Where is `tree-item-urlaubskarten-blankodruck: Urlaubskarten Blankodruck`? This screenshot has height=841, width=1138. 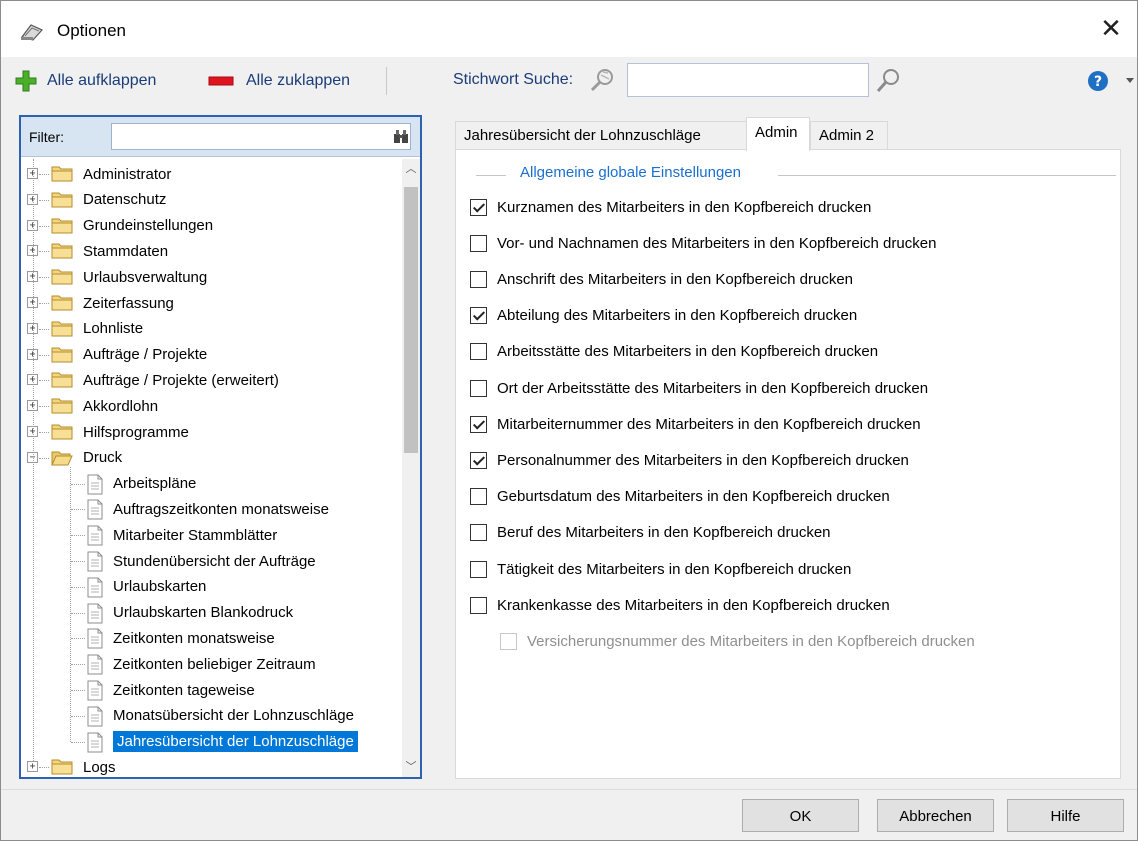
tree-item-urlaubskarten-blankodruck: Urlaubskarten Blankodruck is located at coordinates (203, 613).